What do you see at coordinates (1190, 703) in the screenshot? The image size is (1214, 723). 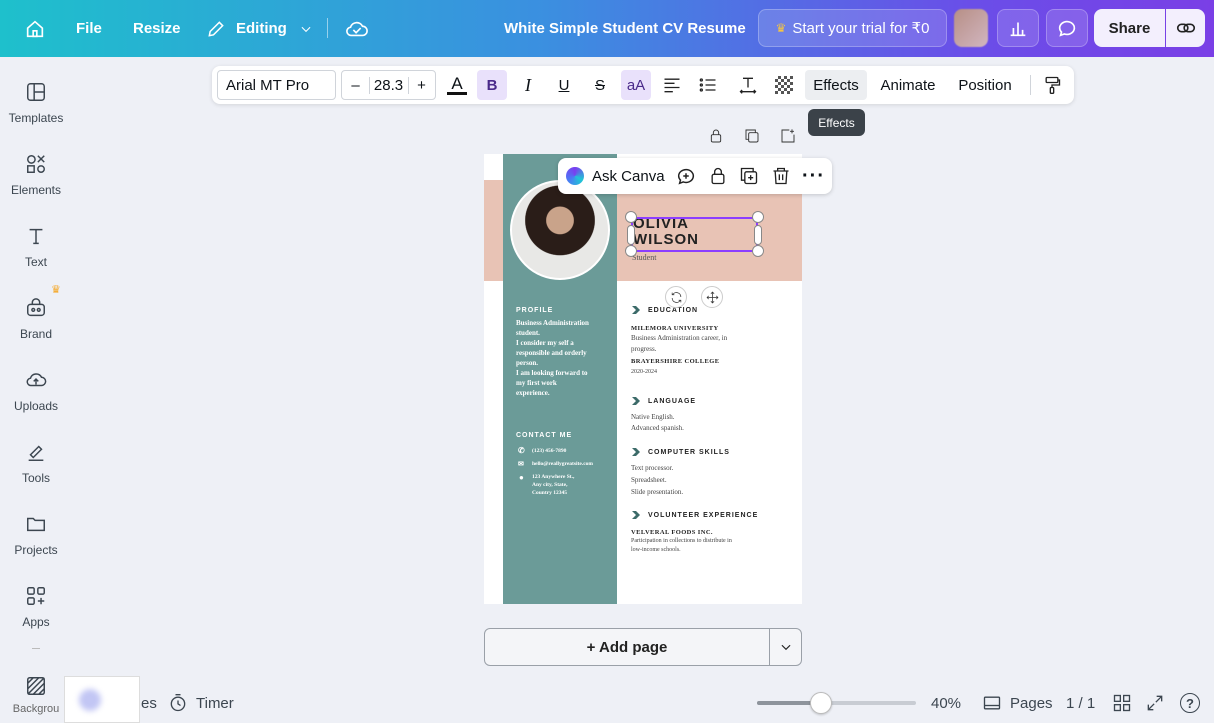 I see `help-button: ?` at bounding box center [1190, 703].